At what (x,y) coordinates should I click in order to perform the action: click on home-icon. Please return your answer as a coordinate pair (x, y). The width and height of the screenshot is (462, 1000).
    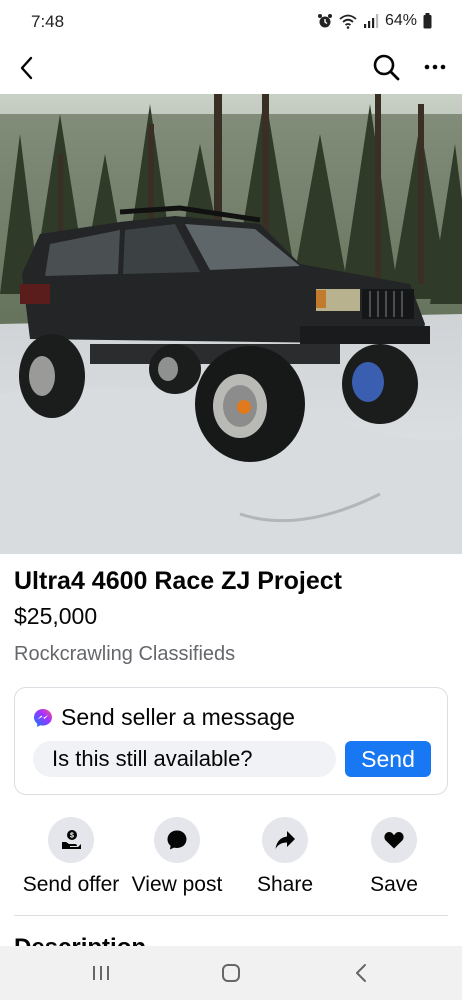
    Looking at the image, I should click on (231, 973).